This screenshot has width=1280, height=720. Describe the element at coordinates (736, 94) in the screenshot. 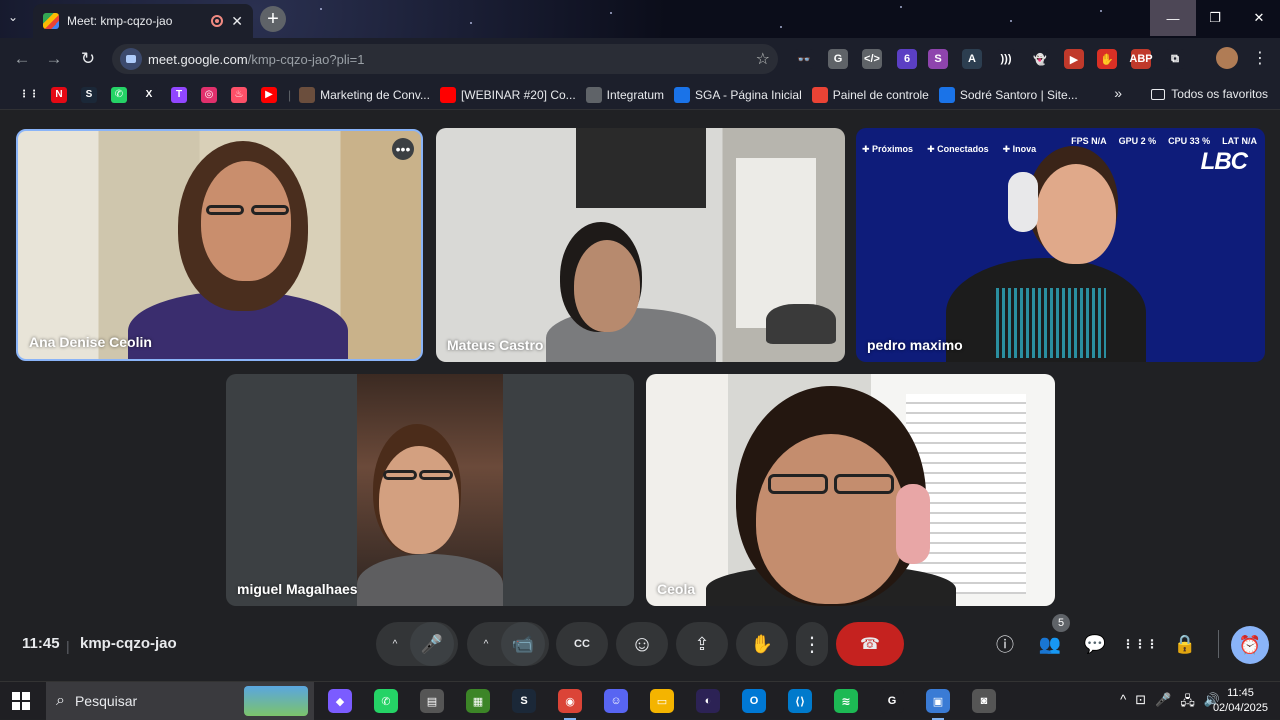

I see `bookmark-item: SGA - Página Inicial` at that location.